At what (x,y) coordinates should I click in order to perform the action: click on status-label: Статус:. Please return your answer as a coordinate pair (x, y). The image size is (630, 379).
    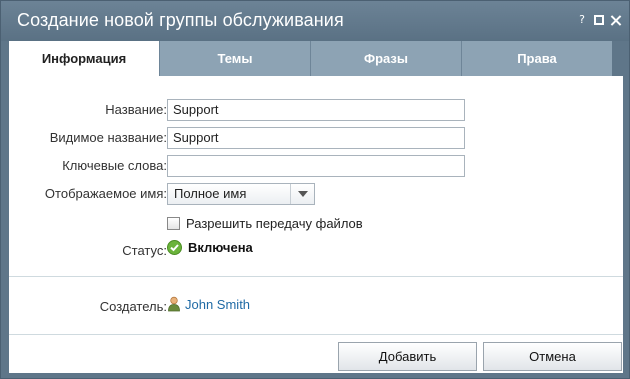
    Looking at the image, I should click on (144, 250).